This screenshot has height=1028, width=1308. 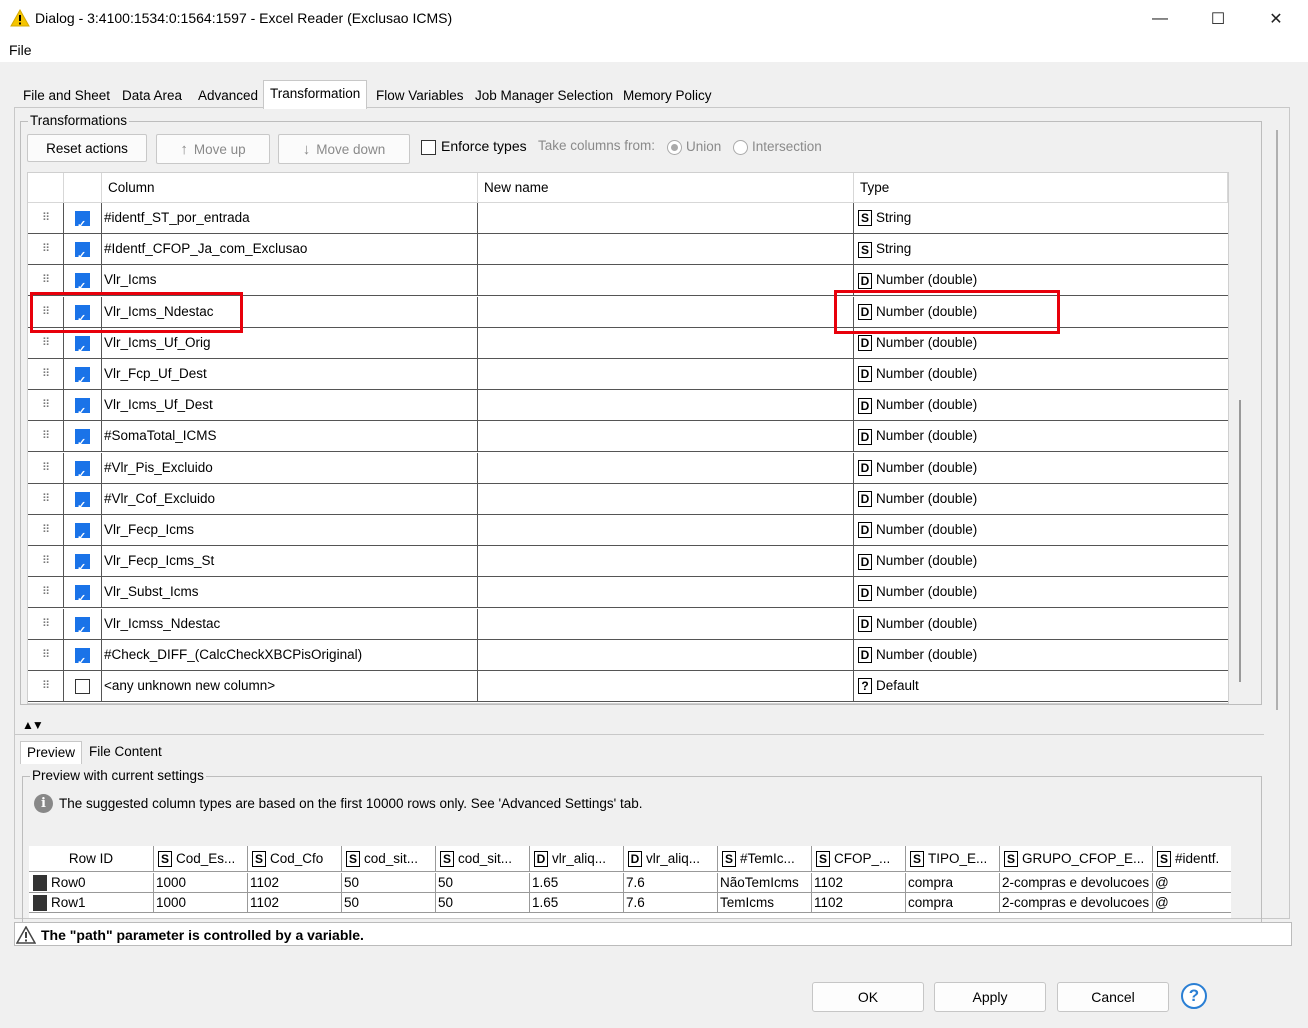 I want to click on table-row: ⠿ #identf_ST_por_entrada S String, so click(x=628, y=218).